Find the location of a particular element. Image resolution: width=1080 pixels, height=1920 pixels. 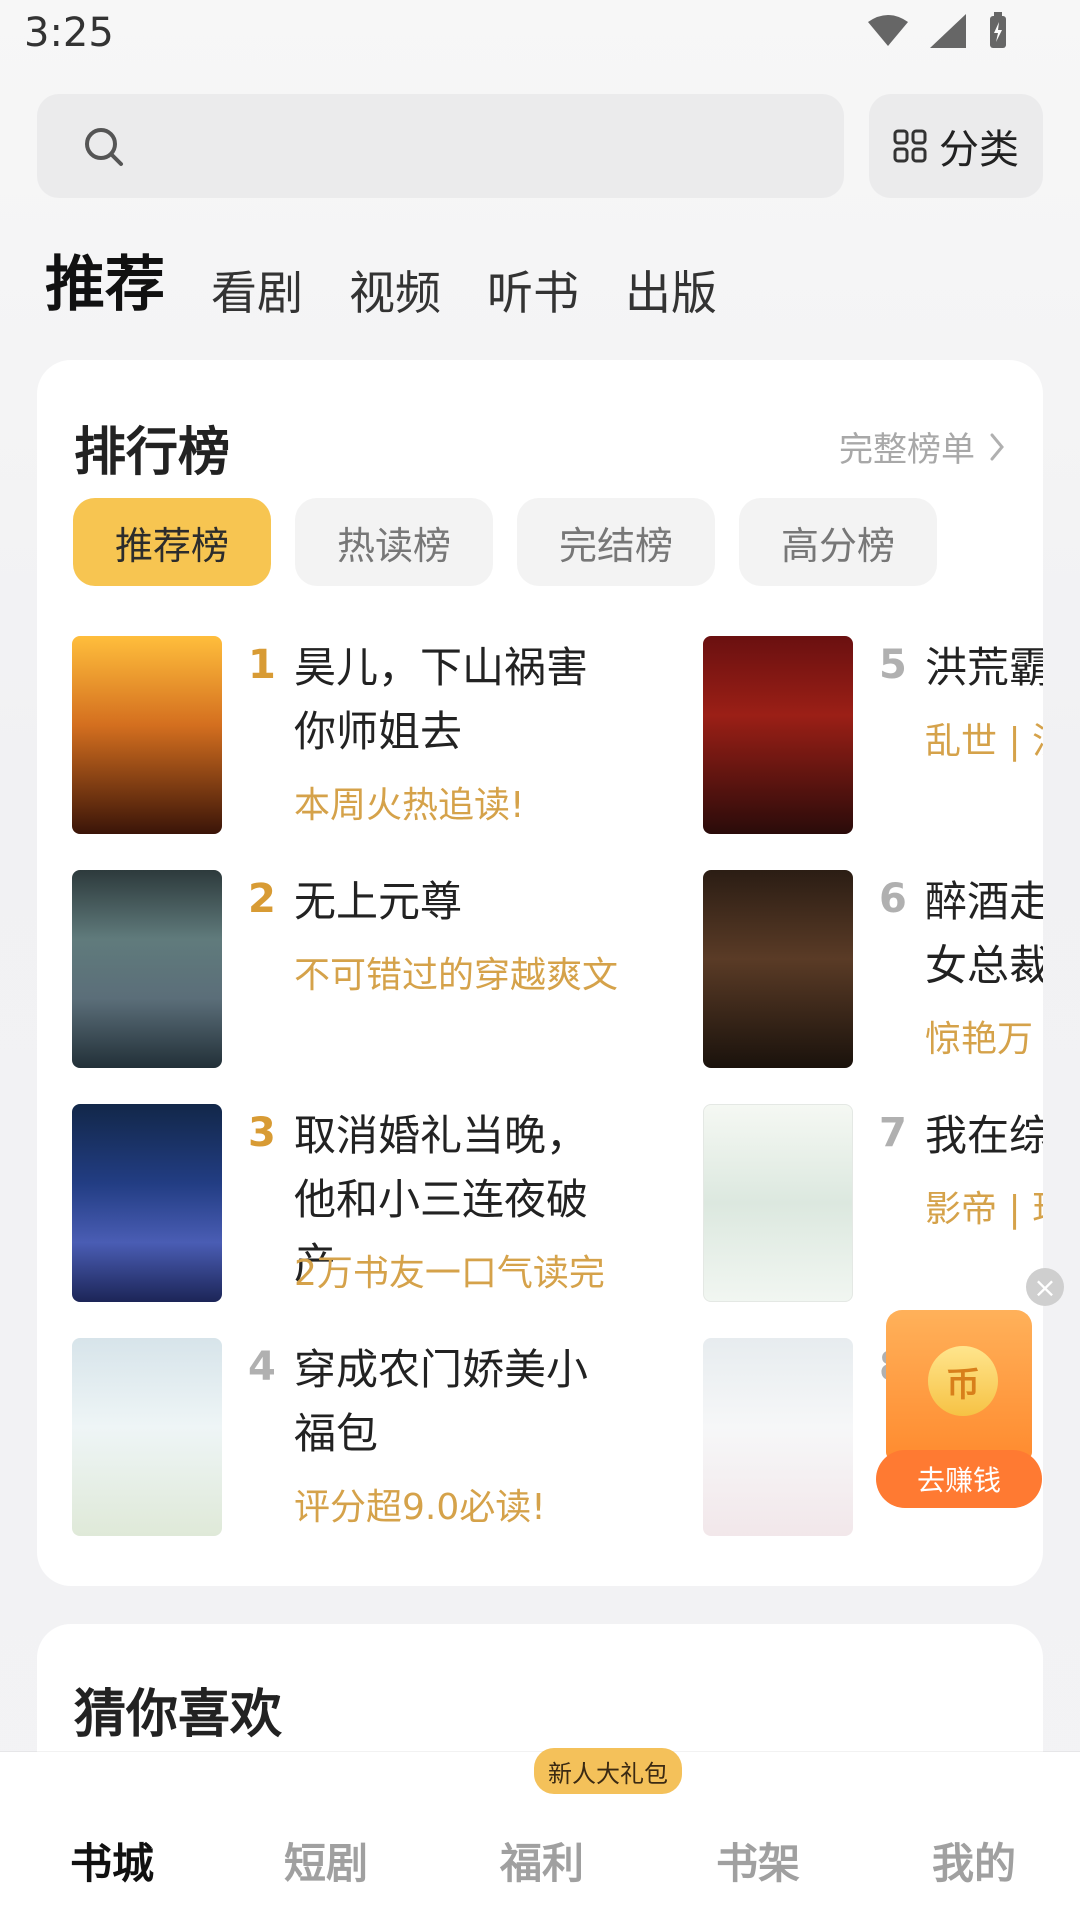

nav-bookshelf: 书架 is located at coordinates (758, 1860).